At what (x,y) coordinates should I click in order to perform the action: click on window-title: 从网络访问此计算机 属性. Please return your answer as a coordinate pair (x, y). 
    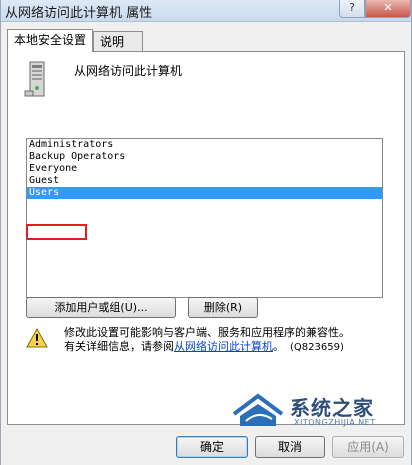
    Looking at the image, I should click on (79, 13).